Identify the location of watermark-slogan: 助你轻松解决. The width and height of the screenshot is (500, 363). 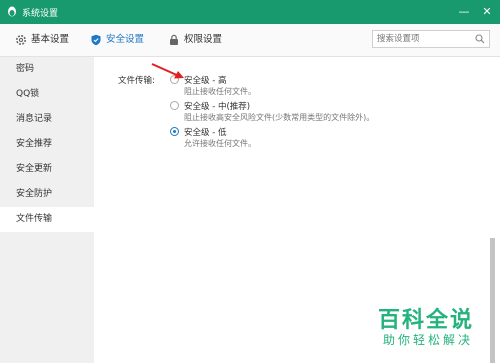
(428, 340).